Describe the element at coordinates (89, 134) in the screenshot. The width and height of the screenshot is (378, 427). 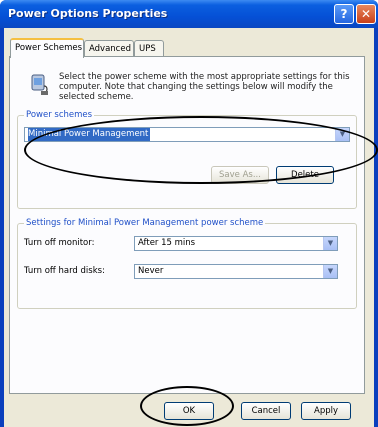
I see `power-scheme-value: Minimal Power Management` at that location.